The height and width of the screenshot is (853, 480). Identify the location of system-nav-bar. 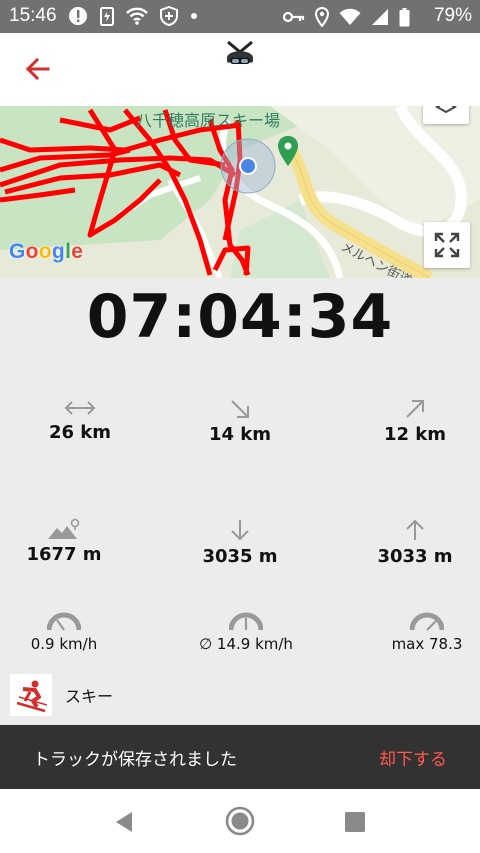
(240, 821).